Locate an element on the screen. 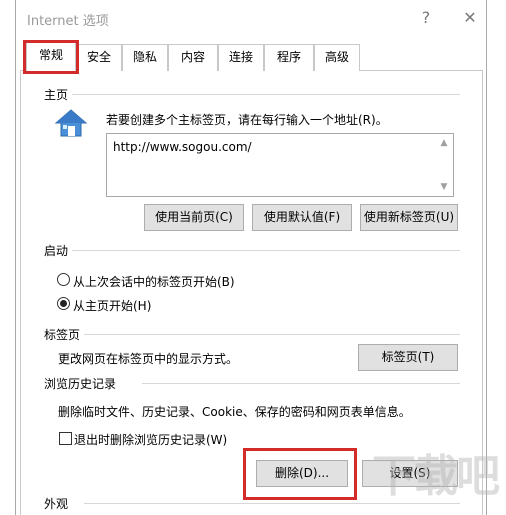 The width and height of the screenshot is (506, 515). tabs-section-rule is located at coordinates (272, 334).